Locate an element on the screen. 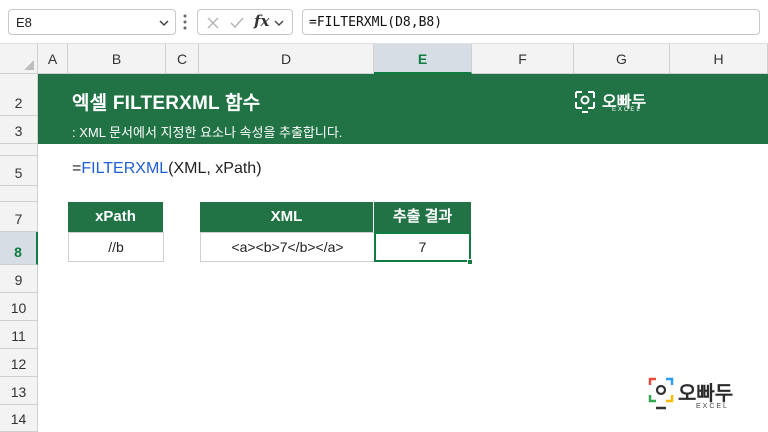  formula-buttons: fx is located at coordinates (245, 22).